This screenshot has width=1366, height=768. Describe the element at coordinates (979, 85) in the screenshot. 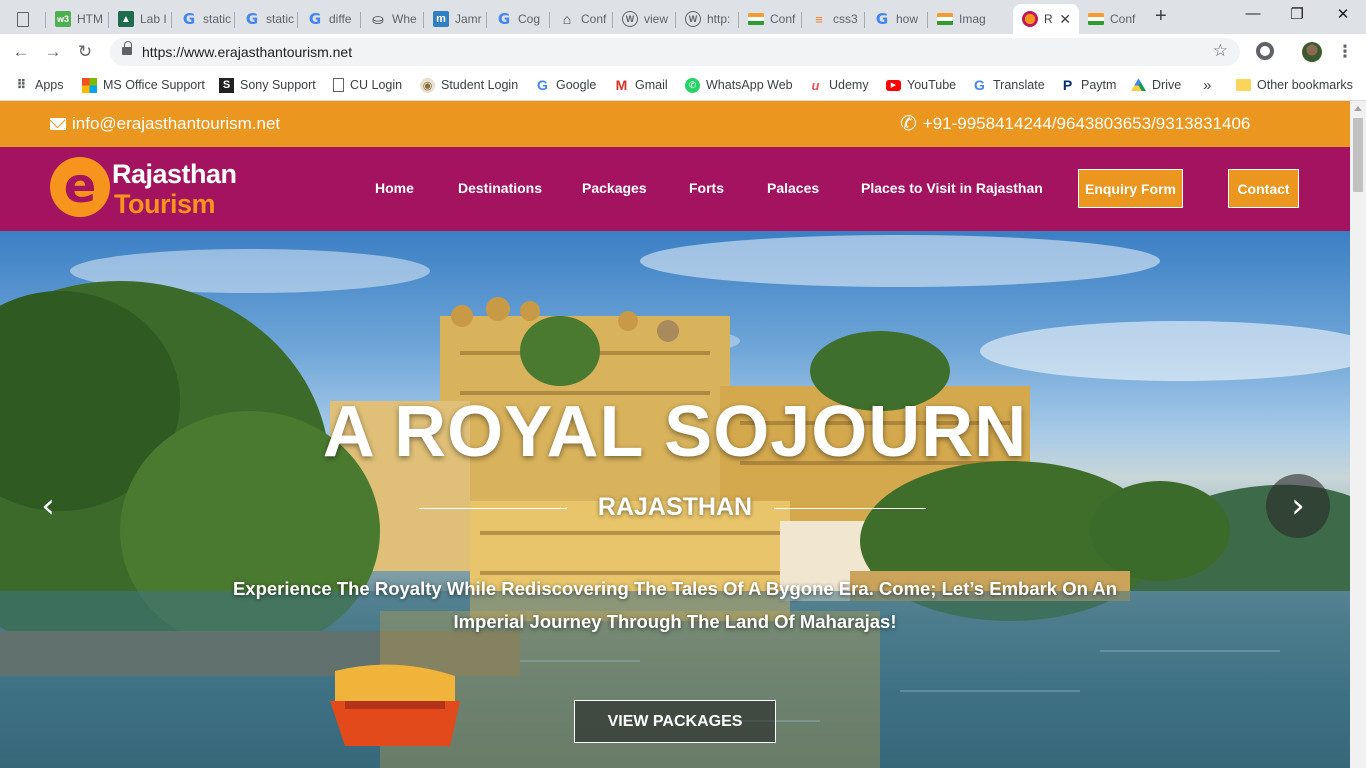

I see `translate-icon: G` at that location.